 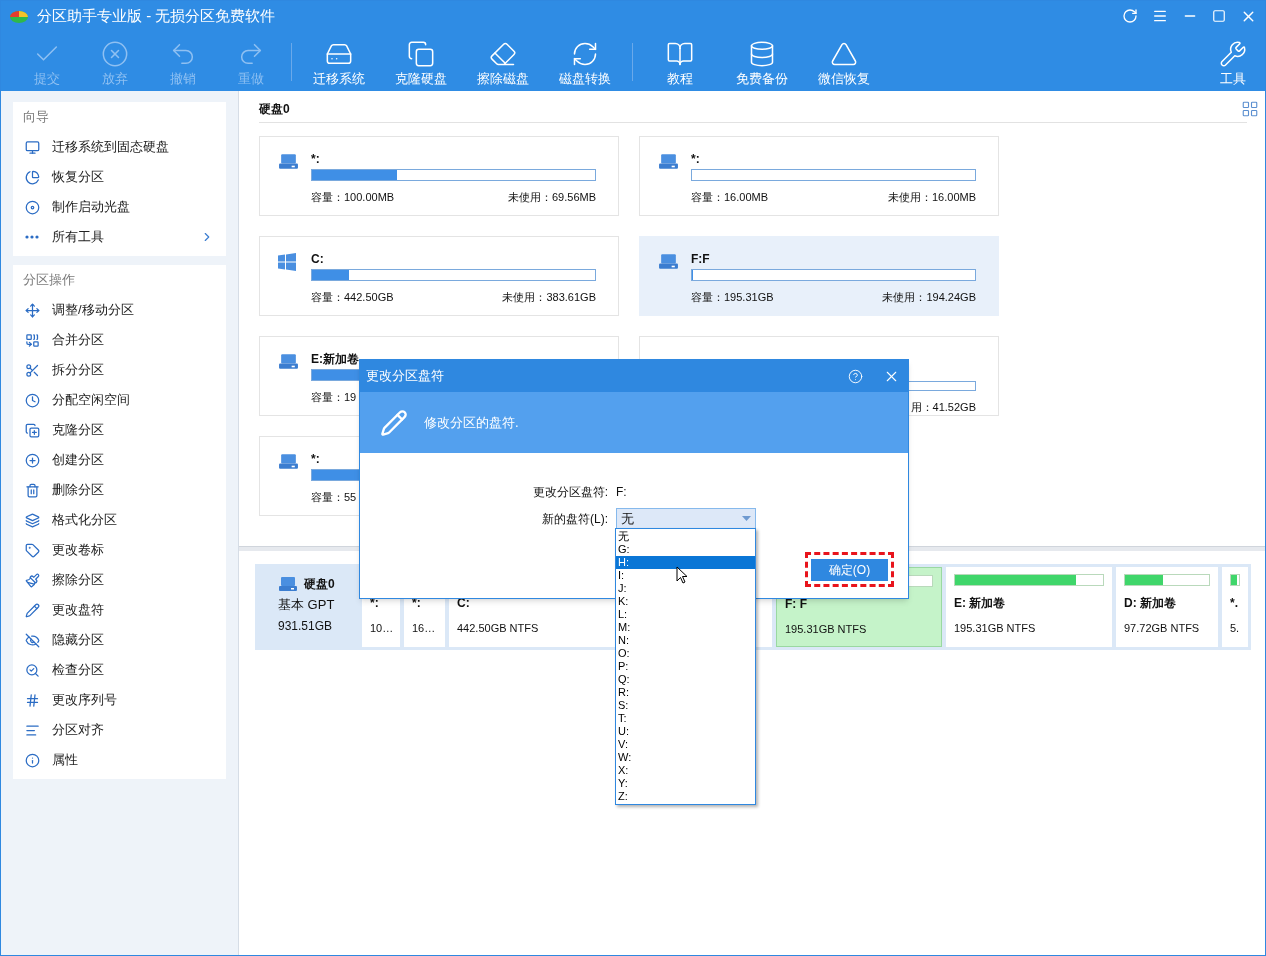 What do you see at coordinates (36, 117) in the screenshot?
I see `section-title: 向导` at bounding box center [36, 117].